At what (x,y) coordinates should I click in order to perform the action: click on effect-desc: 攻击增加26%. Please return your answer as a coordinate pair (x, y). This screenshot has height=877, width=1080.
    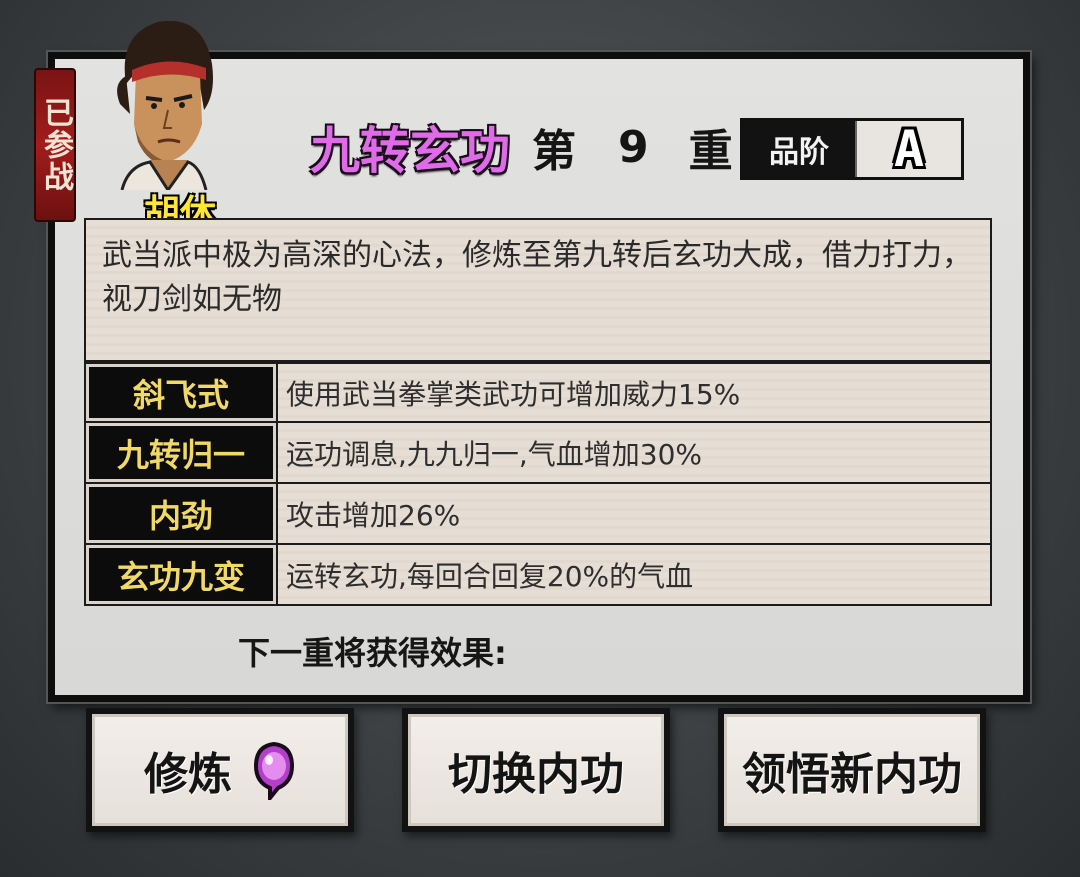
    Looking at the image, I should click on (373, 515).